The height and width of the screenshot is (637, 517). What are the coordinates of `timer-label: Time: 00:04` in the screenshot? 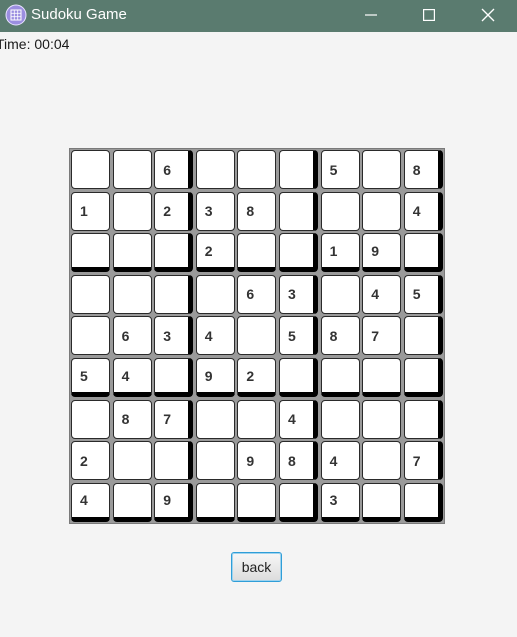 It's located at (35, 44).